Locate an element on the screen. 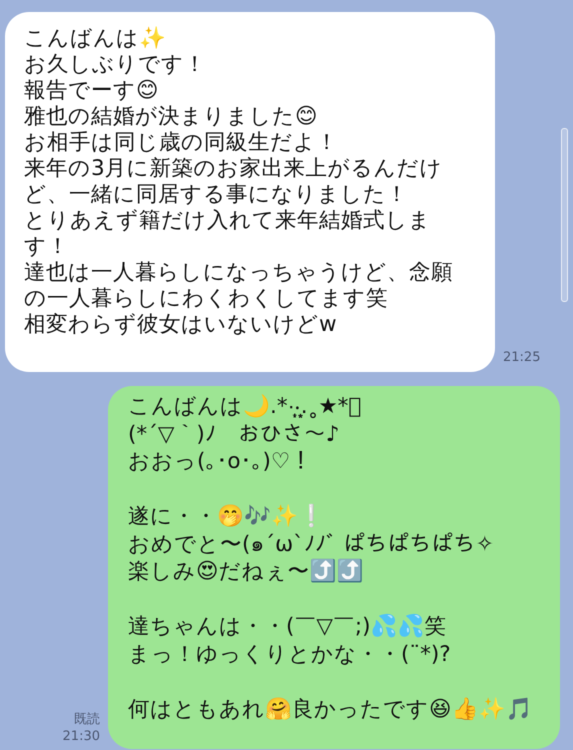 The width and height of the screenshot is (573, 750). message-text: 遂に・・🤭🎶✨❕ おめでと〜(๑´ω`ﾉﾉﾞ ぱちぱちぱち✧ 楽しみ😍だねぇ〜⤴⤴ is located at coordinates (311, 544).